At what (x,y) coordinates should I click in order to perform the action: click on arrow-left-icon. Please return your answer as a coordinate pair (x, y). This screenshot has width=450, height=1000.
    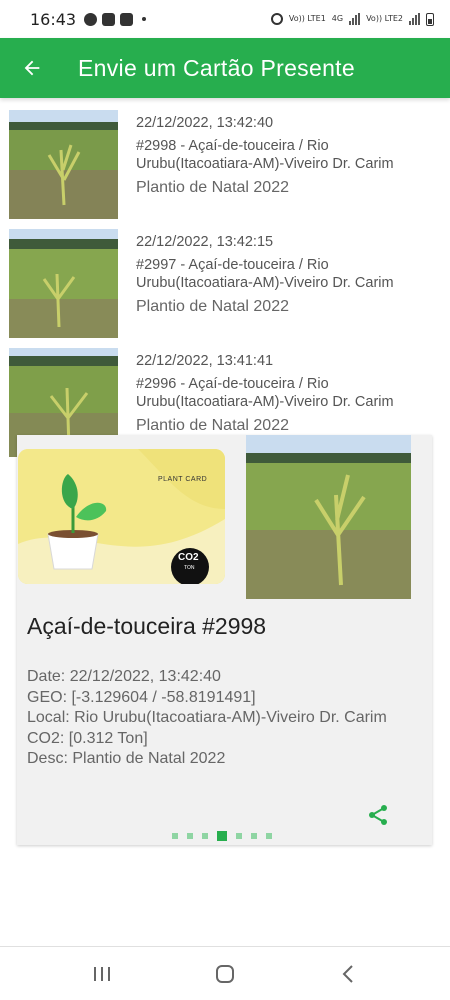
    Looking at the image, I should click on (32, 68).